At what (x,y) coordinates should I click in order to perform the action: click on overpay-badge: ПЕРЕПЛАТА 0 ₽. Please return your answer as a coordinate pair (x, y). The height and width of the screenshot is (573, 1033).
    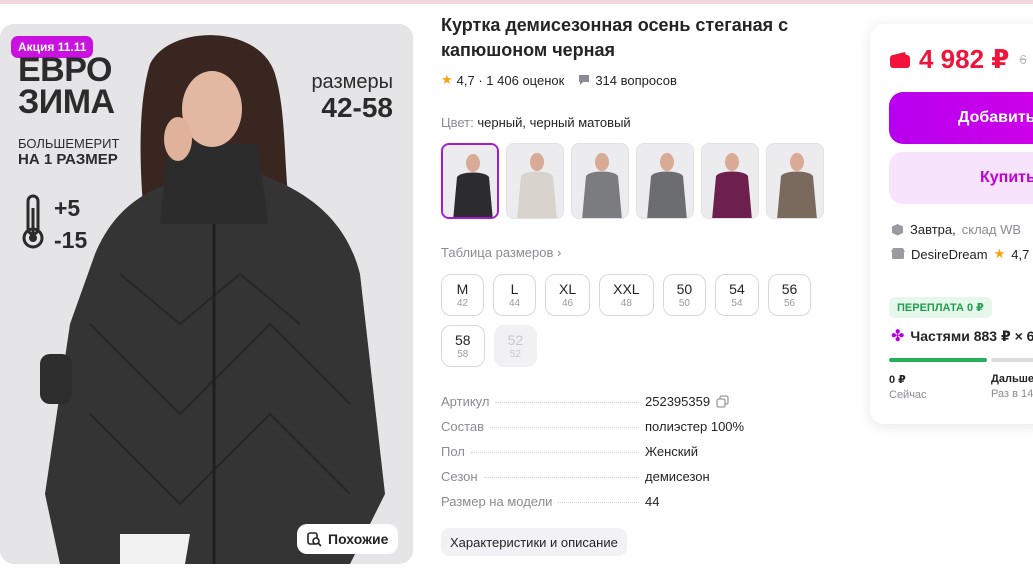
    Looking at the image, I should click on (940, 307).